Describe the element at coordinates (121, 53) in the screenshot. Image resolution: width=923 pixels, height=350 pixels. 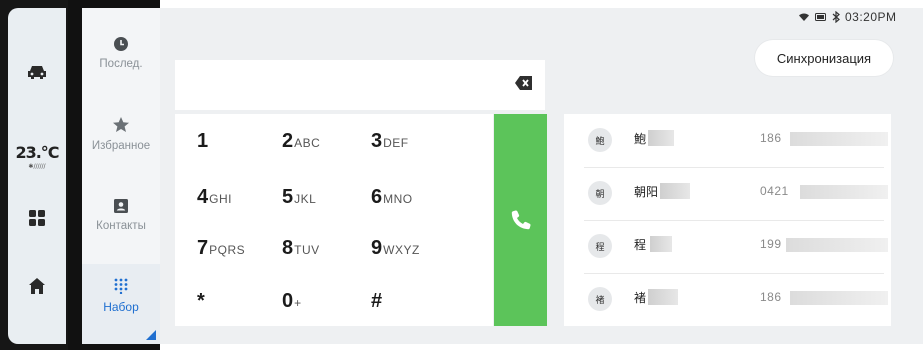
I see `nav-recents: Послед.` at that location.